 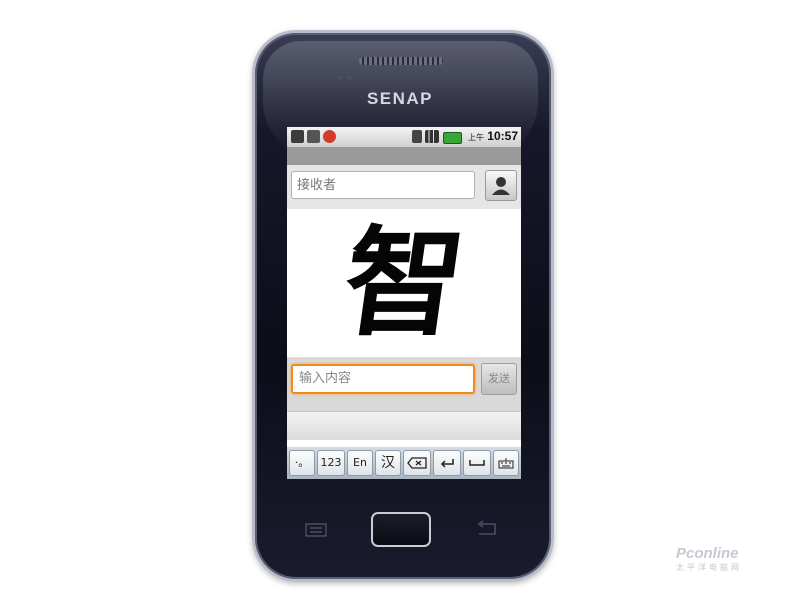 What do you see at coordinates (383, 185) in the screenshot?
I see `recipient-input: 接收者` at bounding box center [383, 185].